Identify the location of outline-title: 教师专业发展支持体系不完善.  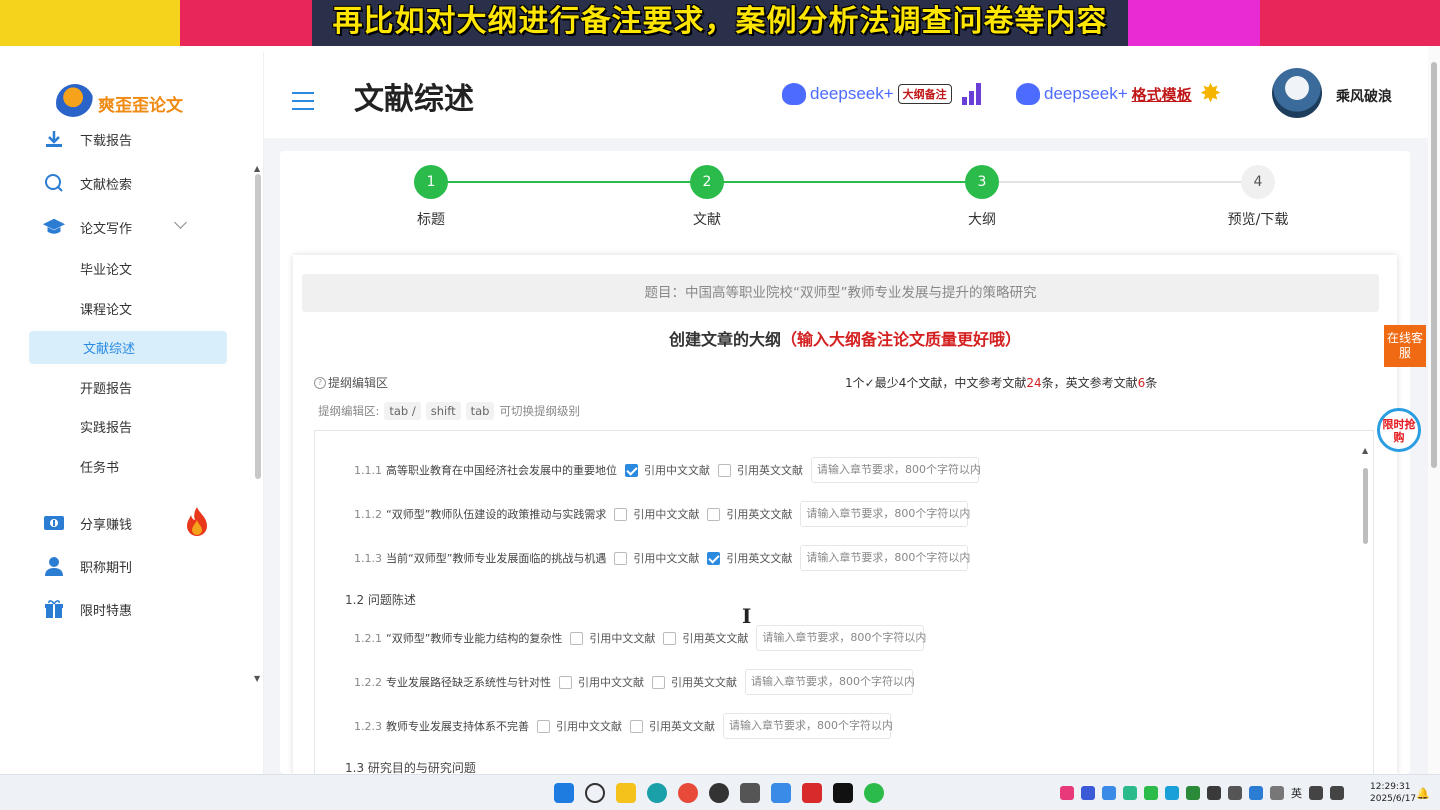
(457, 726).